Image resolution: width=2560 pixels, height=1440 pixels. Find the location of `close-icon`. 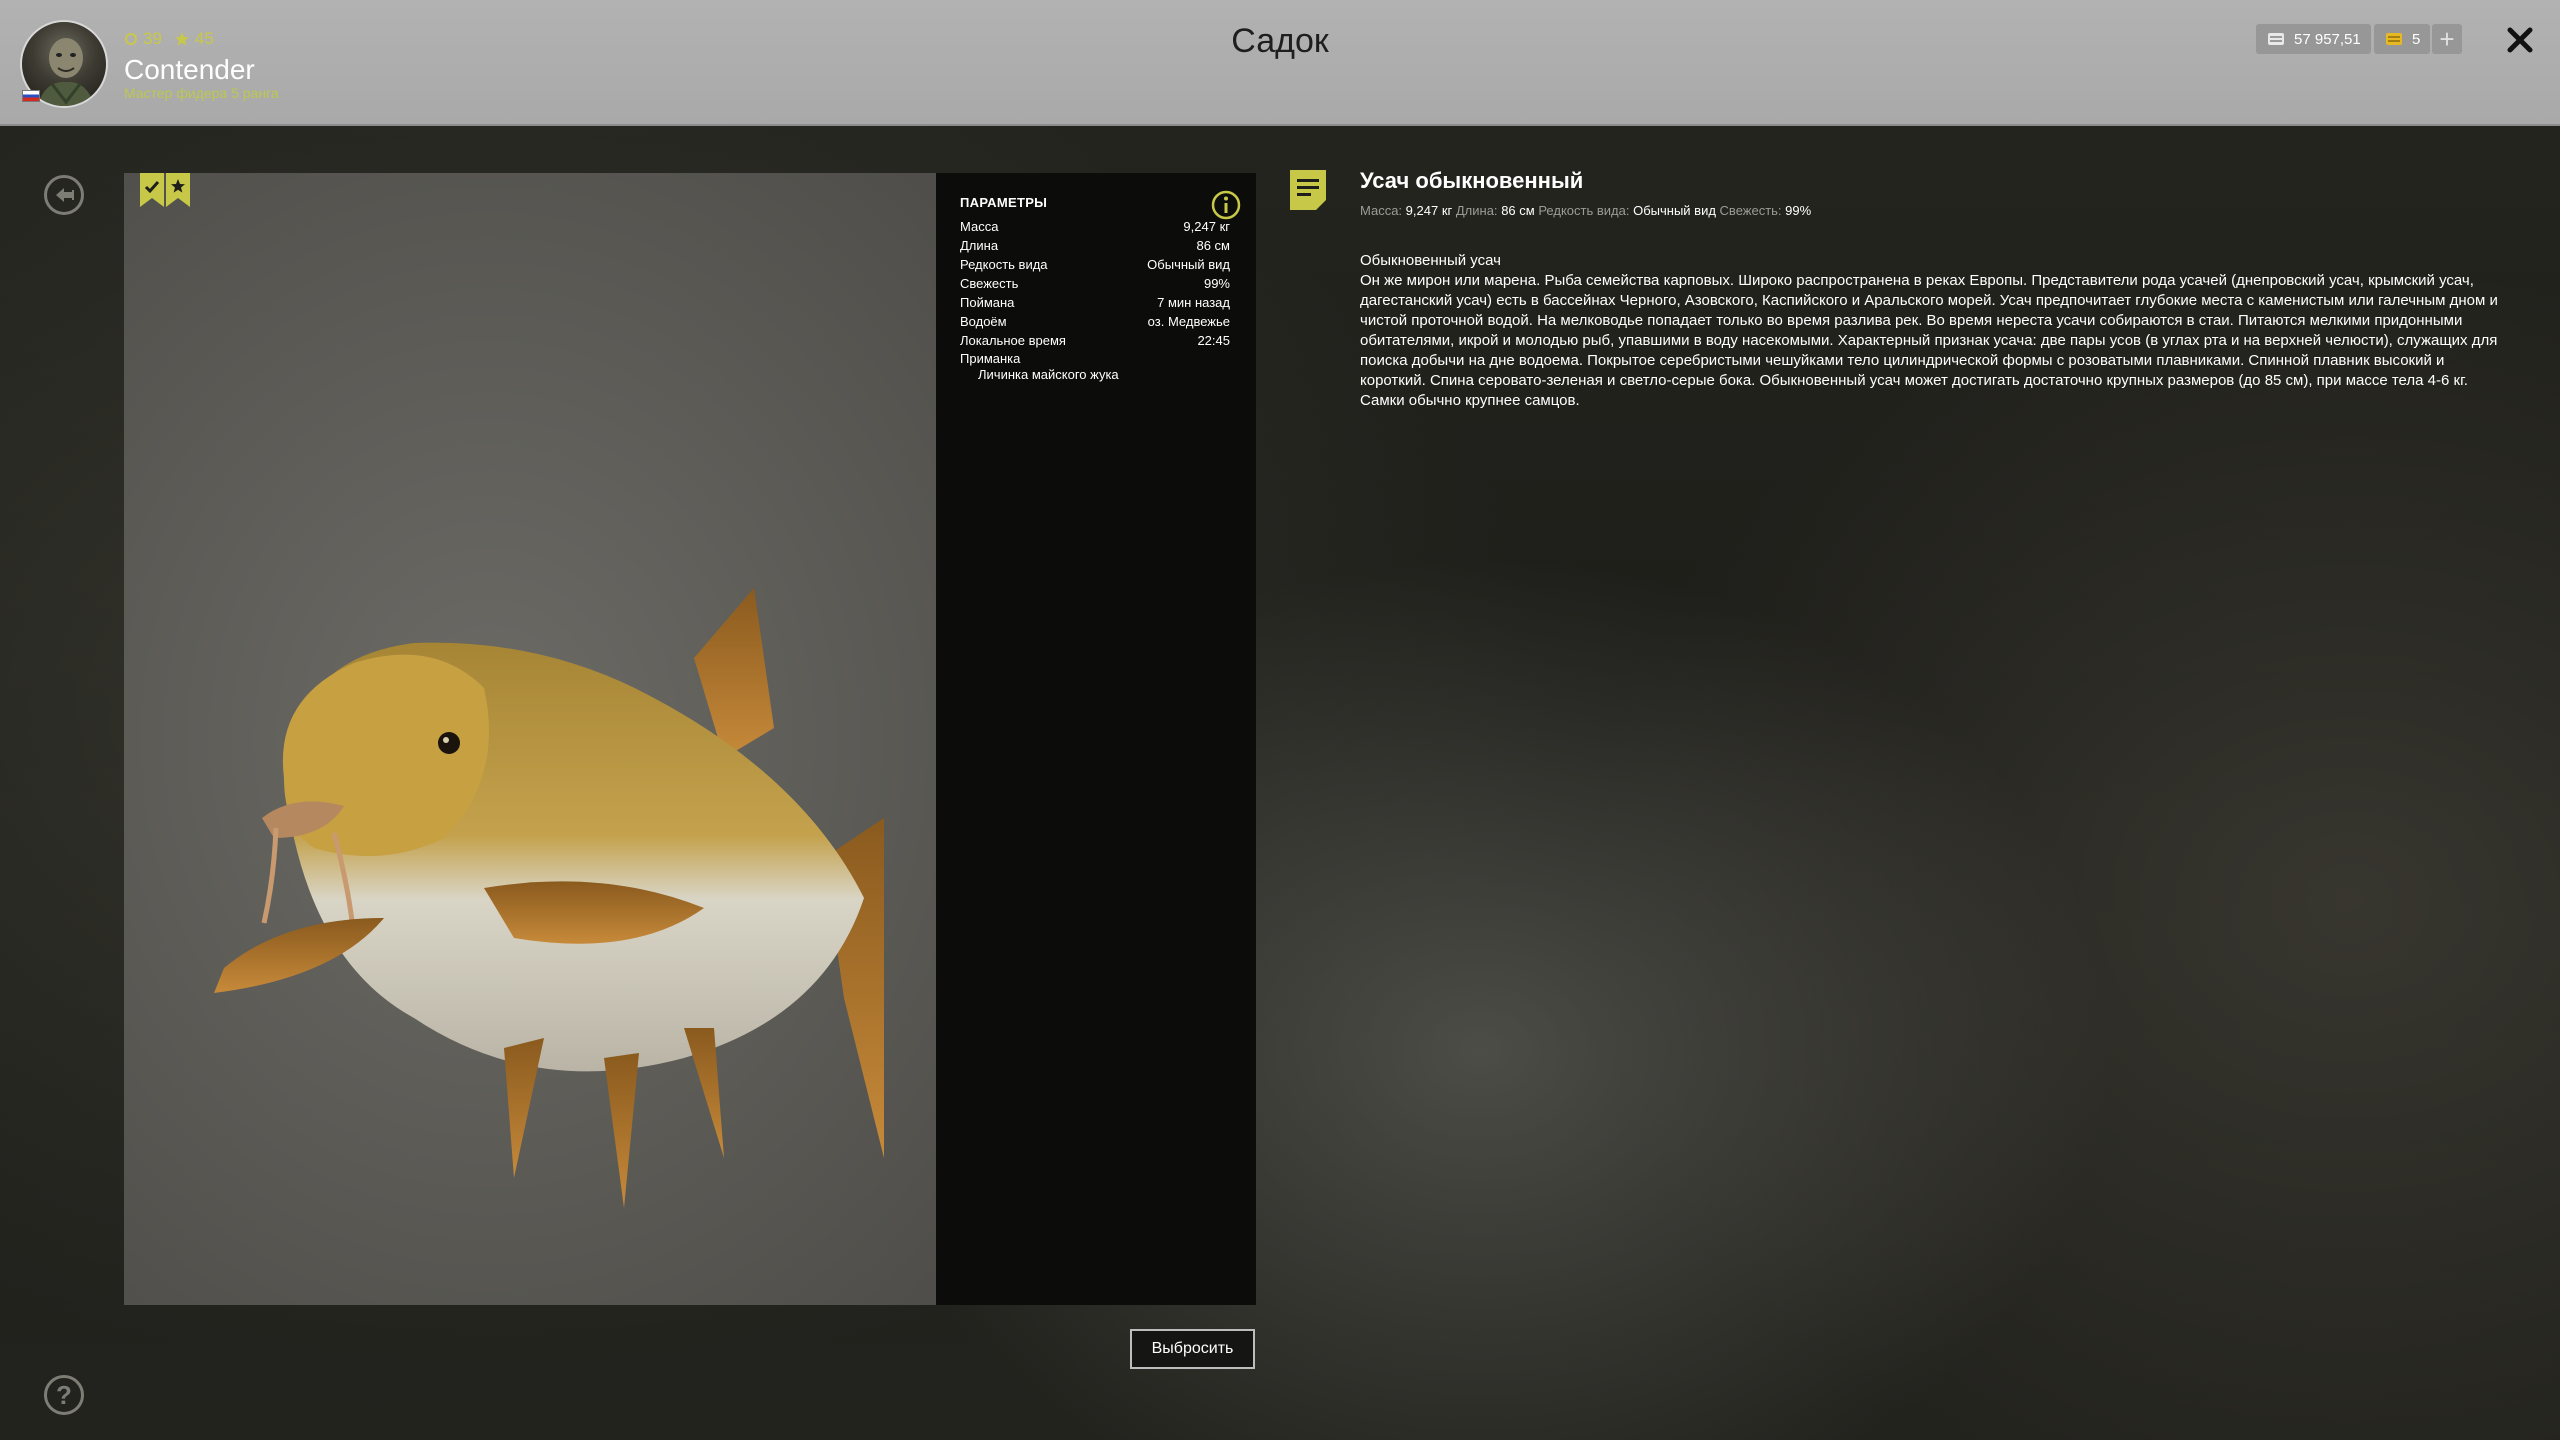

close-icon is located at coordinates (2520, 40).